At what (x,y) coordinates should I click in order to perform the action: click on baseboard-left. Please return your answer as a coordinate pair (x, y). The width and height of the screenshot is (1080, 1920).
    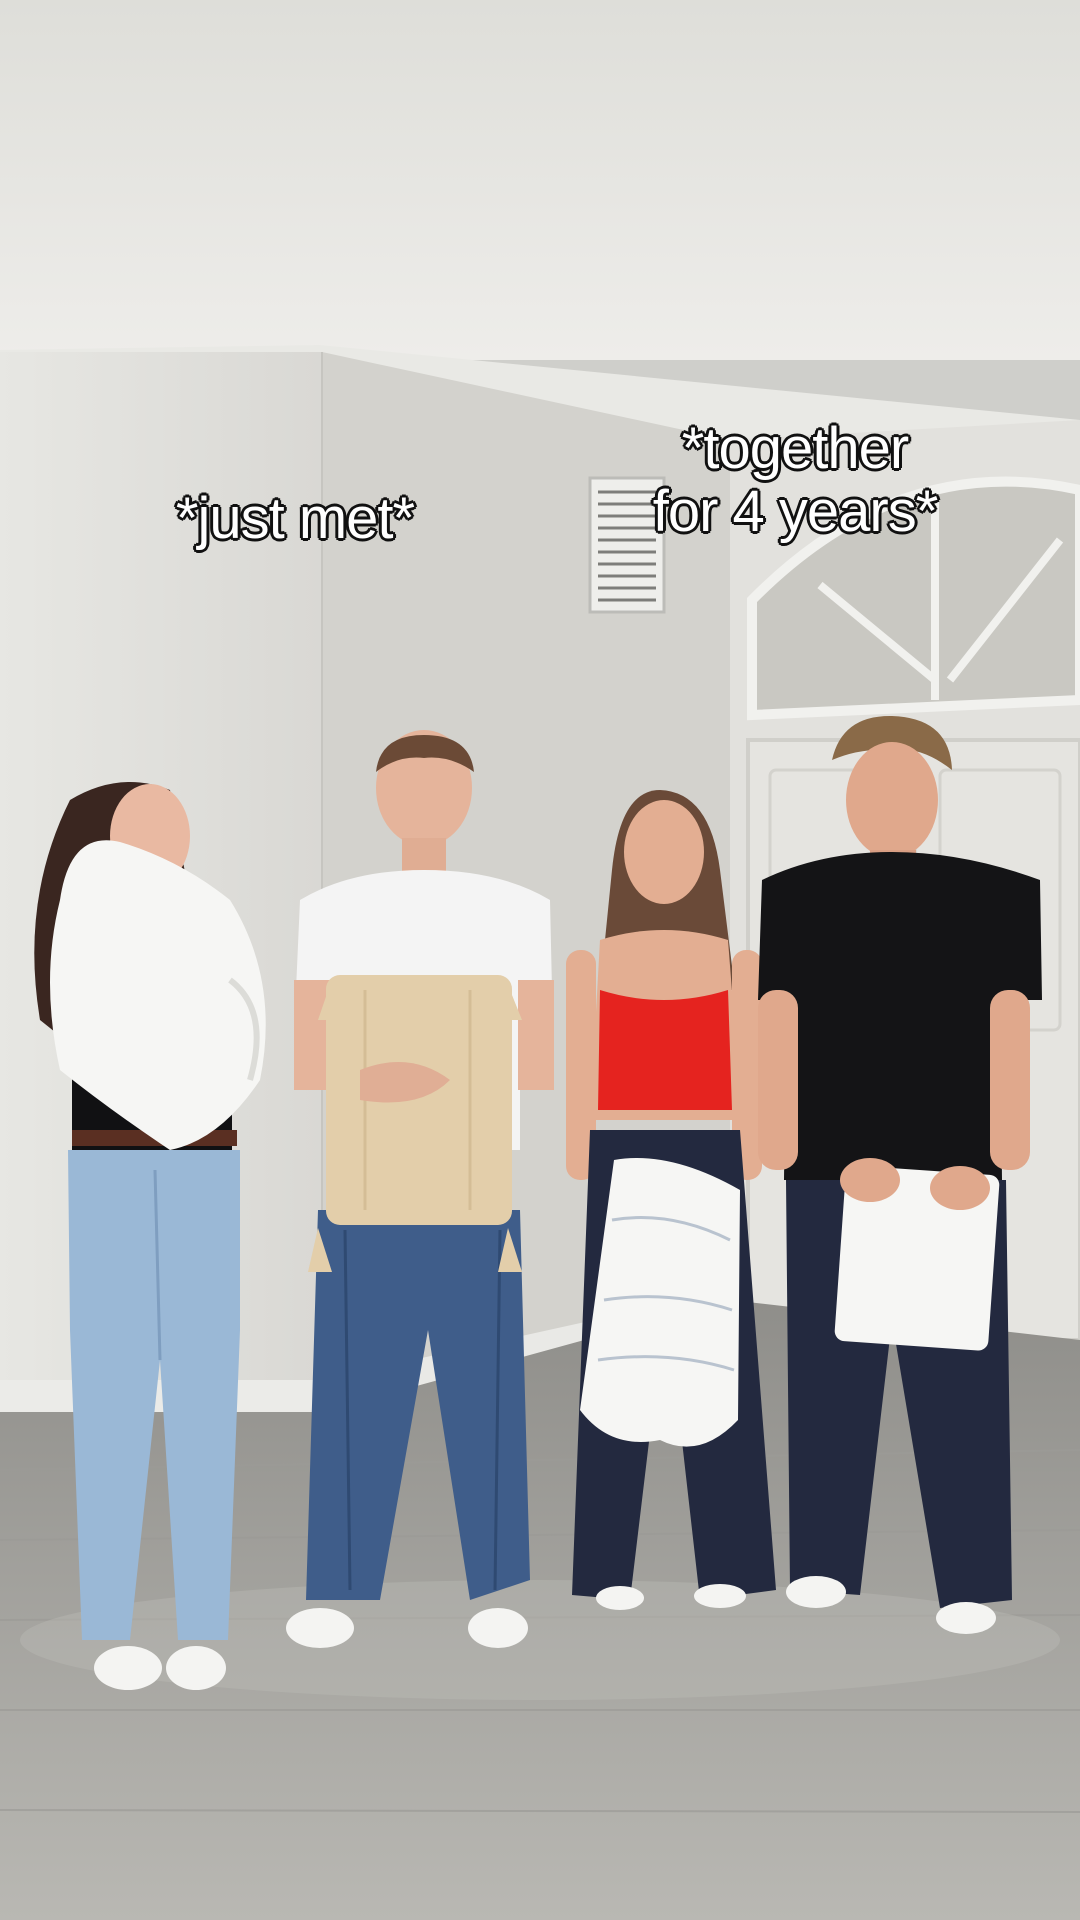
    Looking at the image, I should click on (161, 1397).